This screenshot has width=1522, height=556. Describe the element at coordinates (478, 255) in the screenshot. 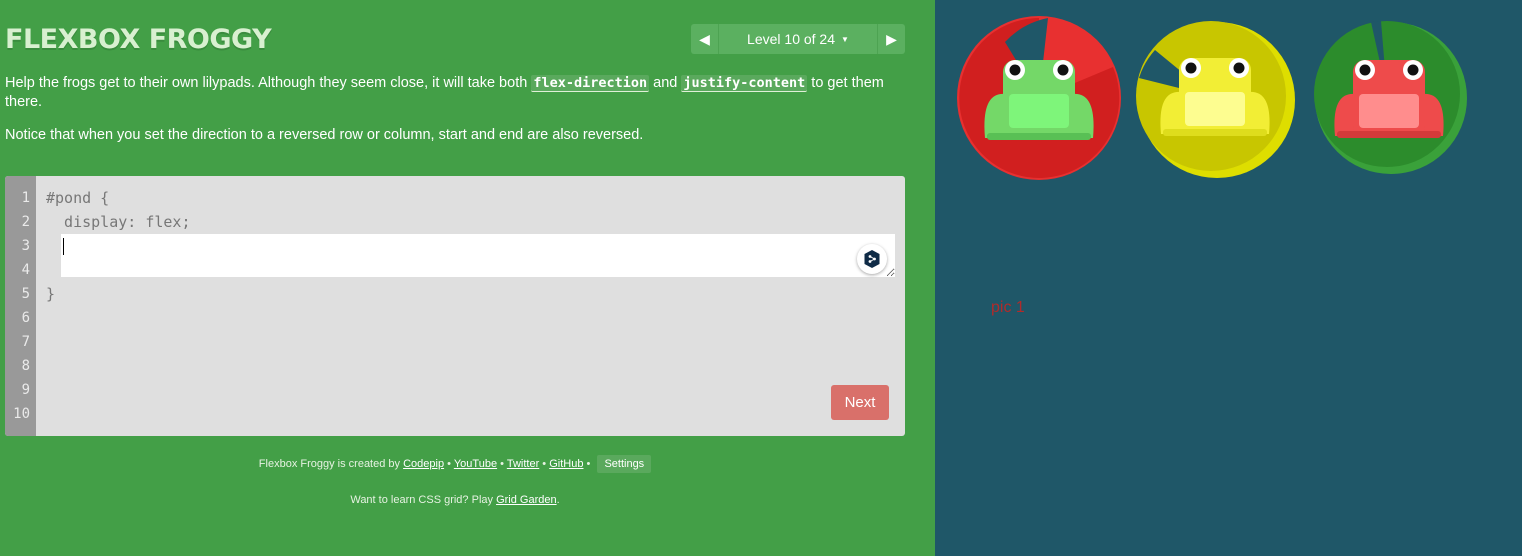

I see `css-code-input` at that location.